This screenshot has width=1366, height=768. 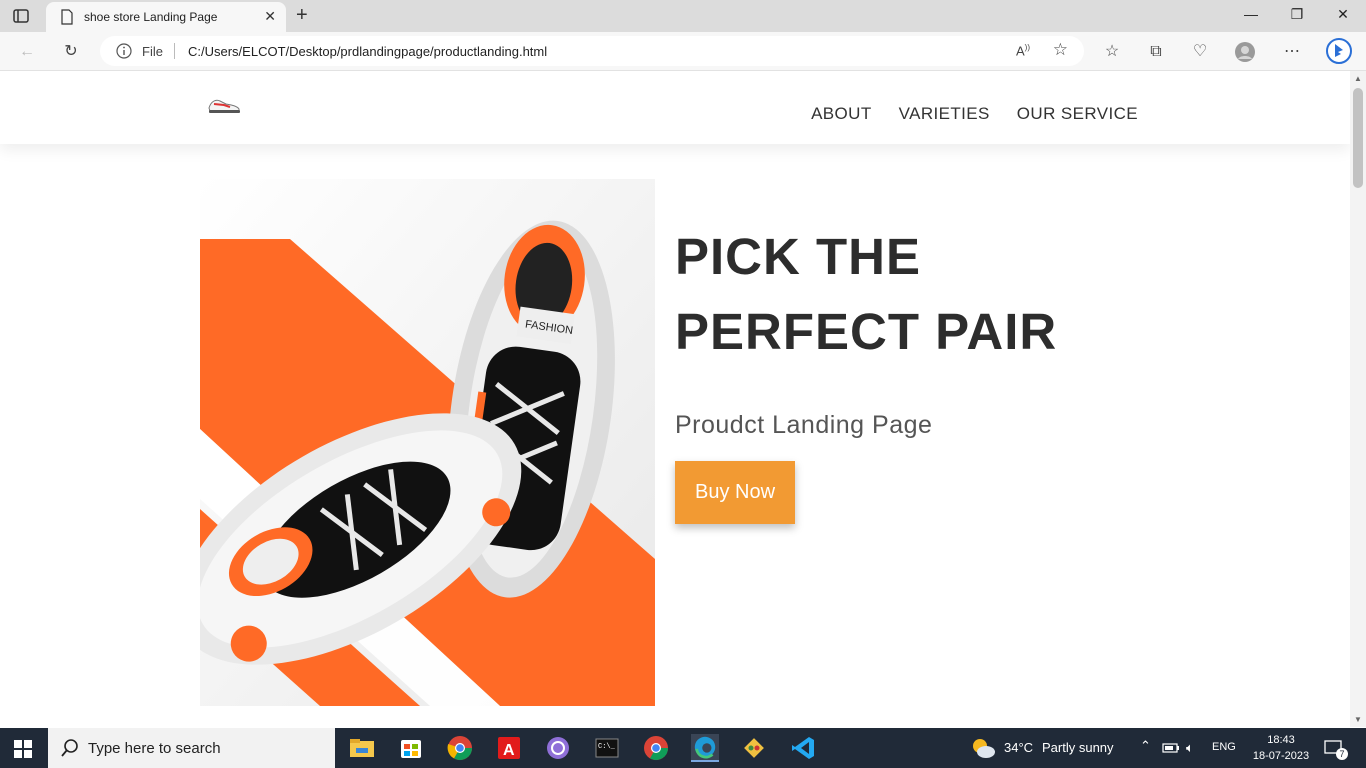 What do you see at coordinates (754, 748) in the screenshot?
I see `git-kraken-icon` at bounding box center [754, 748].